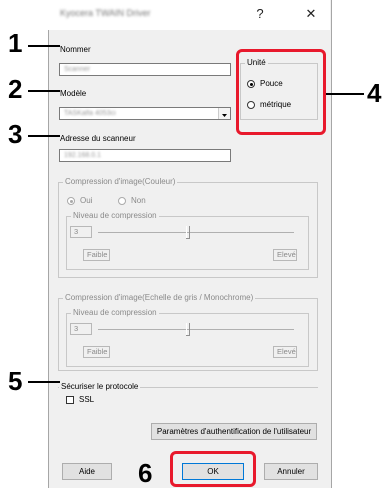  What do you see at coordinates (187, 337) in the screenshot?
I see `gray-level-group: Niveau de compression 3 Faible Elevé` at bounding box center [187, 337].